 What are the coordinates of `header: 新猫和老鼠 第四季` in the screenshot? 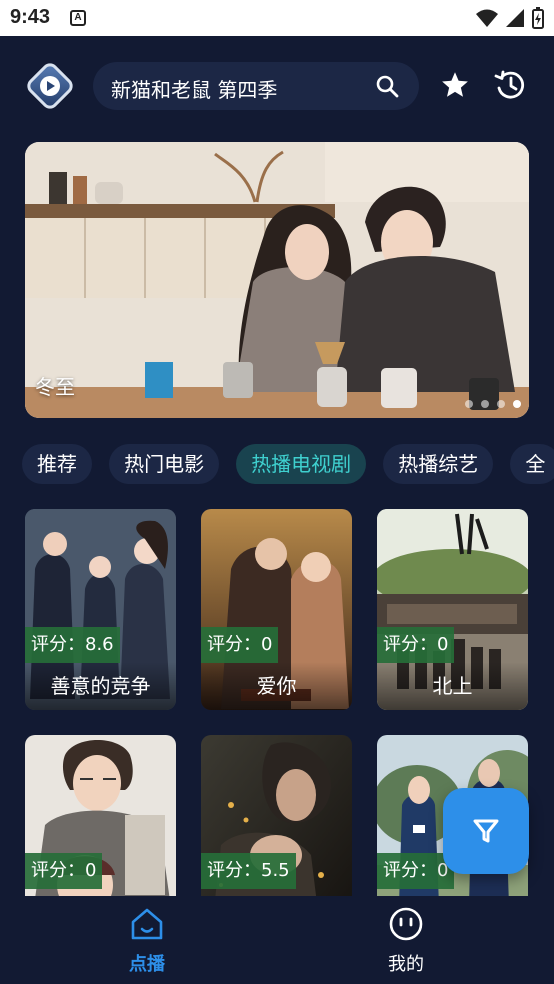 It's located at (277, 86).